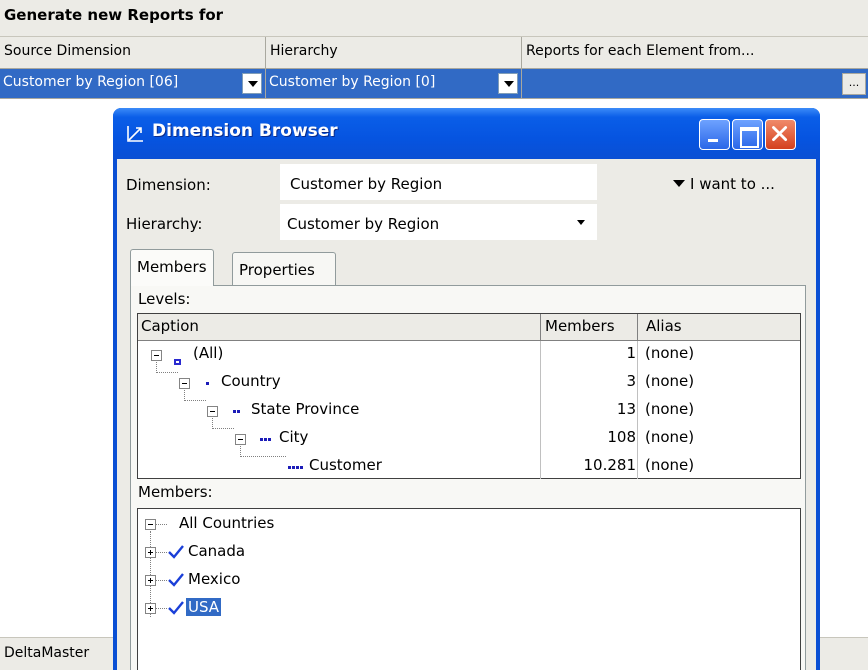 The width and height of the screenshot is (868, 670). I want to click on triangle-down-icon, so click(679, 183).